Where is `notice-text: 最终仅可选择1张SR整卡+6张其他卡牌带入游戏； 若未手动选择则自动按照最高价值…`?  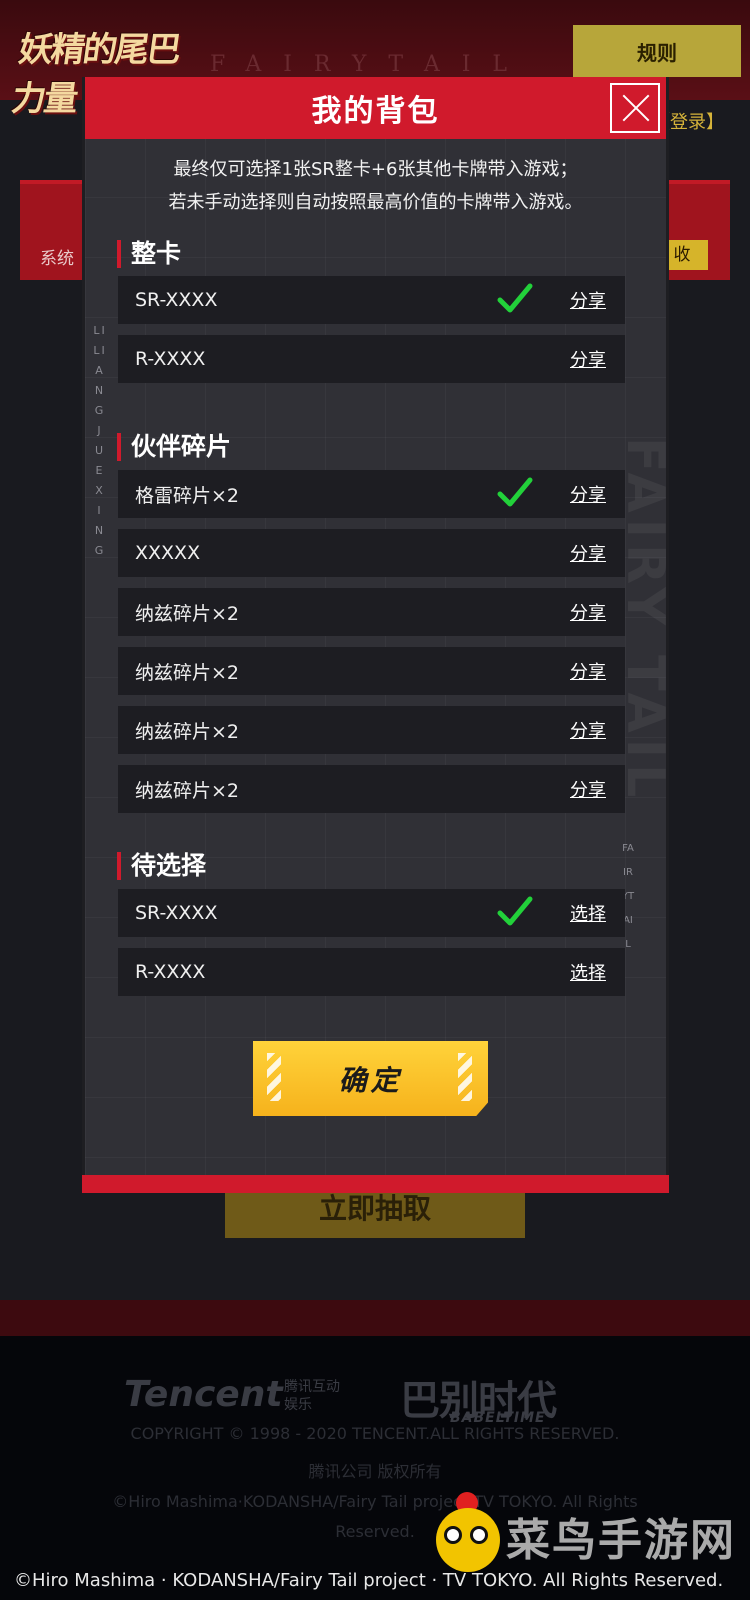
notice-text: 最终仅可选择1张SR整卡+6张其他卡牌带入游戏； 若未手动选择则自动按照最高价值… is located at coordinates (375, 186).